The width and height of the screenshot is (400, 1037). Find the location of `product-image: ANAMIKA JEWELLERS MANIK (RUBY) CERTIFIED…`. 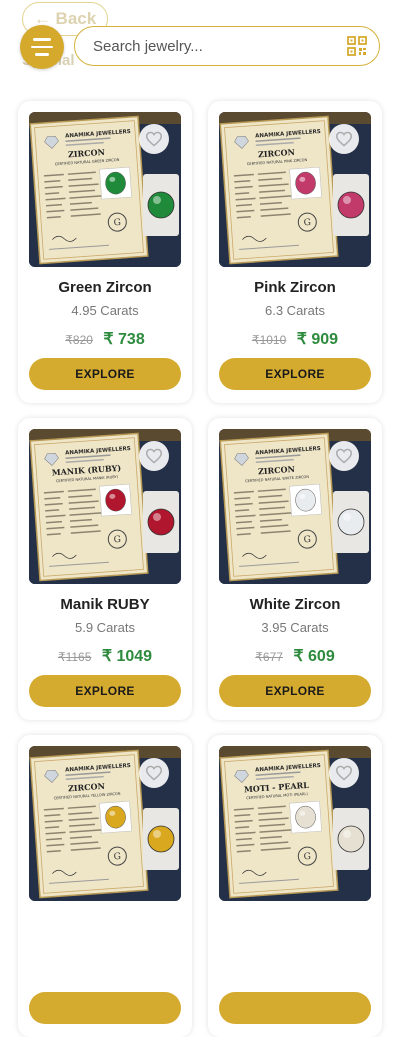

product-image: ANAMIKA JEWELLERS MANIK (RUBY) CERTIFIED… is located at coordinates (105, 506).